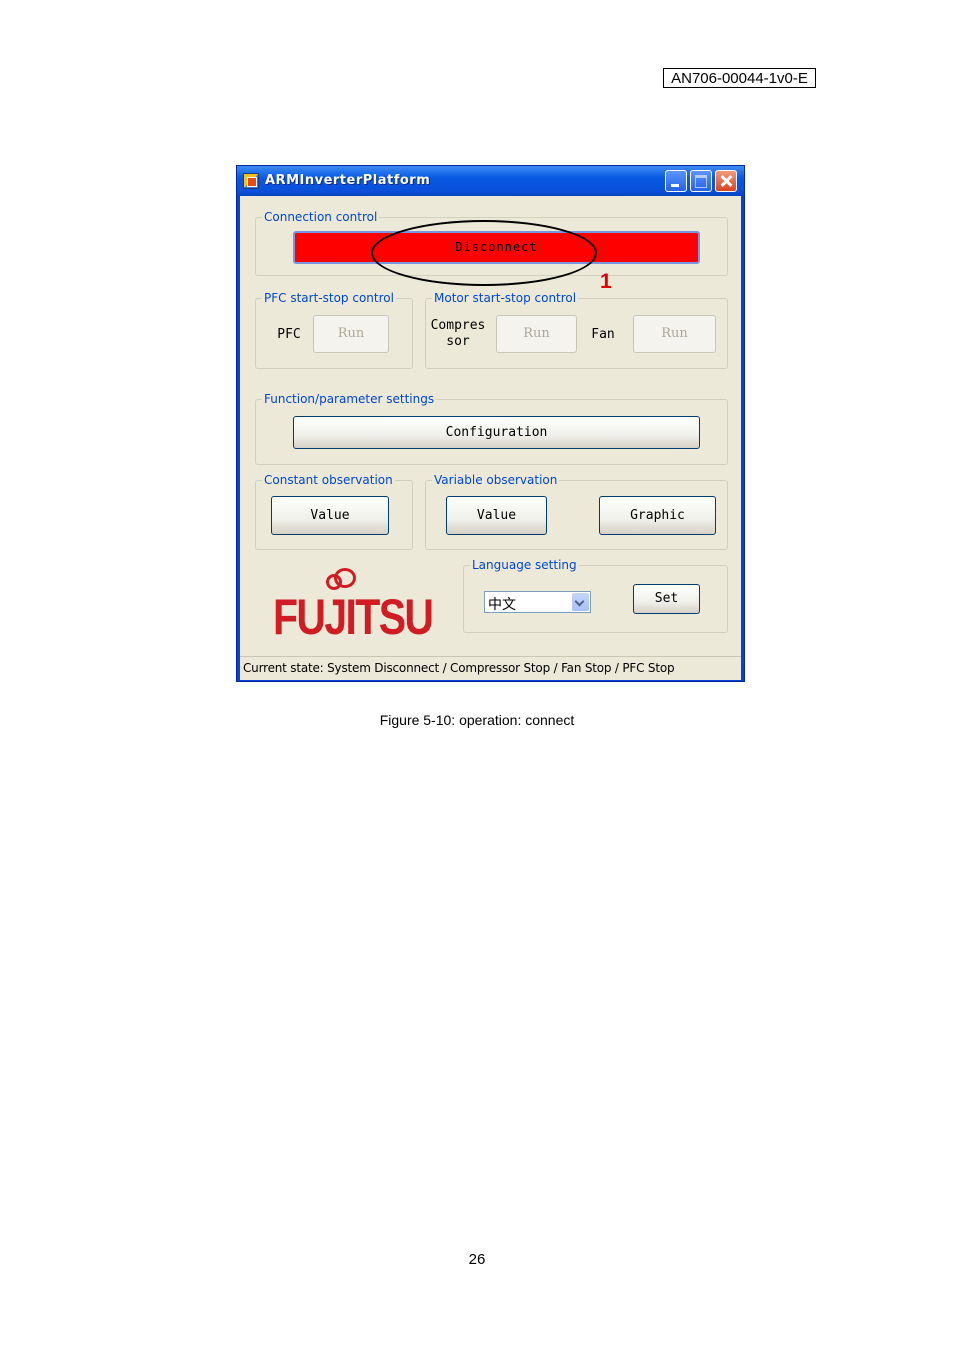 The height and width of the screenshot is (1350, 954). I want to click on page-number: 26, so click(477, 1259).